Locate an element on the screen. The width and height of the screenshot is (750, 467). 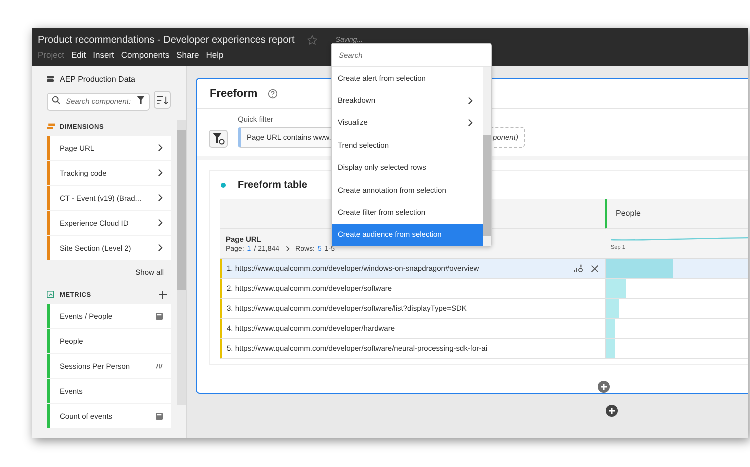
dimensions-icon is located at coordinates (51, 127).